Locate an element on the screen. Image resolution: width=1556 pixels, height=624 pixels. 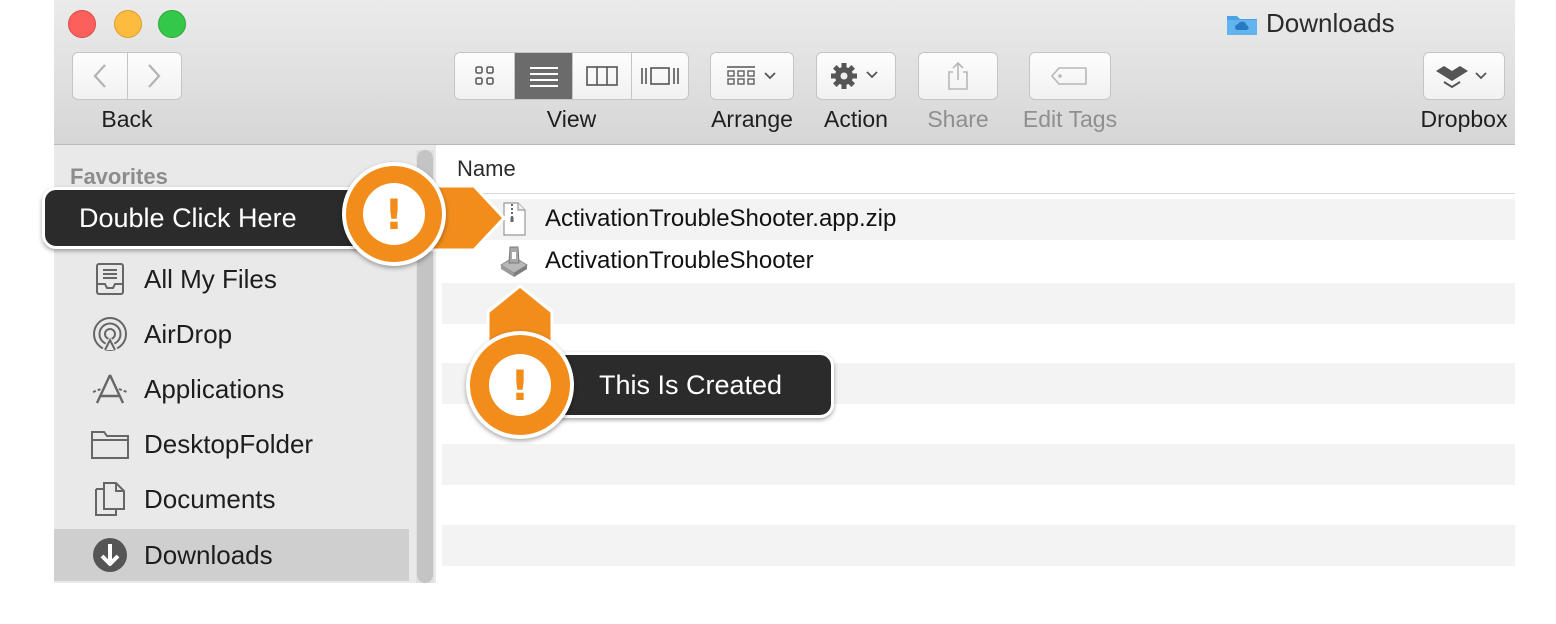
file-name: ActivationTroubleShooter is located at coordinates (679, 260).